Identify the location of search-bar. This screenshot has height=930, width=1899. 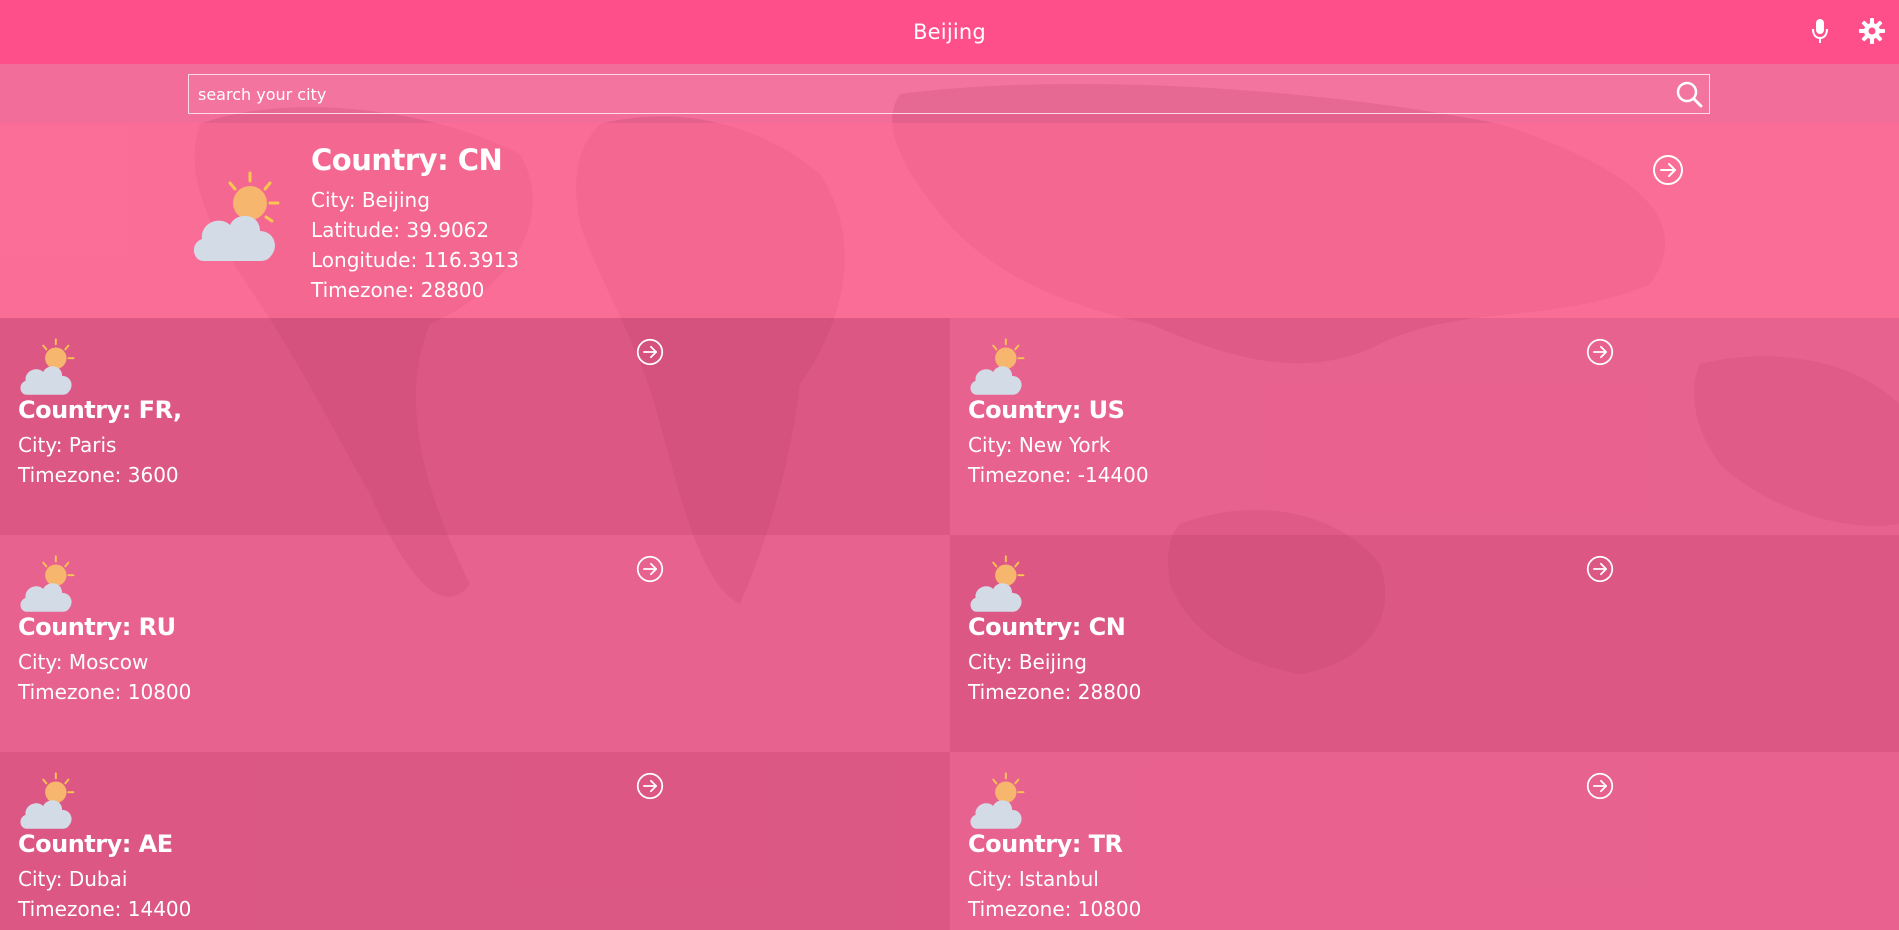
(949, 94).